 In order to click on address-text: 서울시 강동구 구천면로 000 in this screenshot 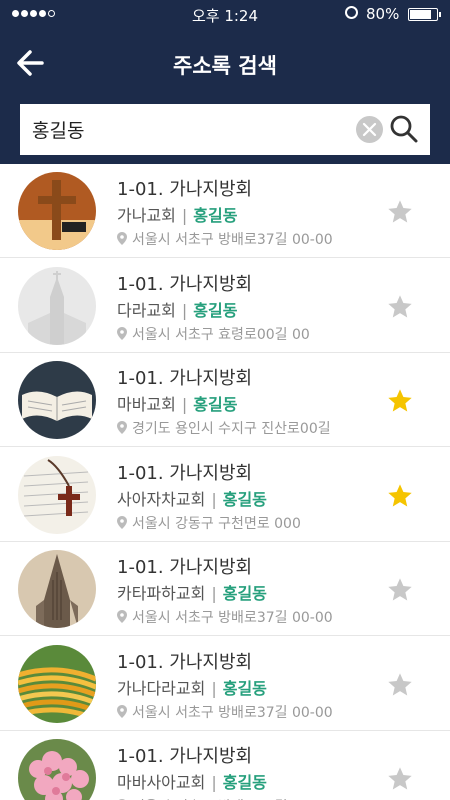, I will do `click(216, 523)`.